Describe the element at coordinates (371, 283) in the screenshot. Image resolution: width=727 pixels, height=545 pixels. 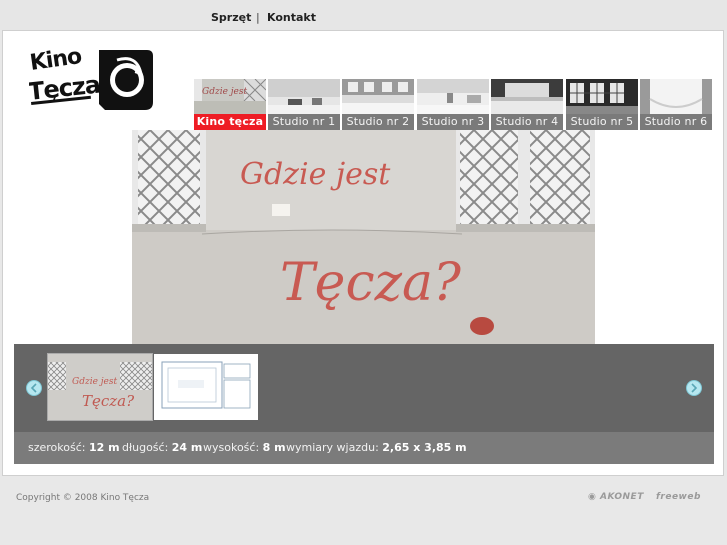
I see `graffiti-line-2: Tęcza?` at that location.